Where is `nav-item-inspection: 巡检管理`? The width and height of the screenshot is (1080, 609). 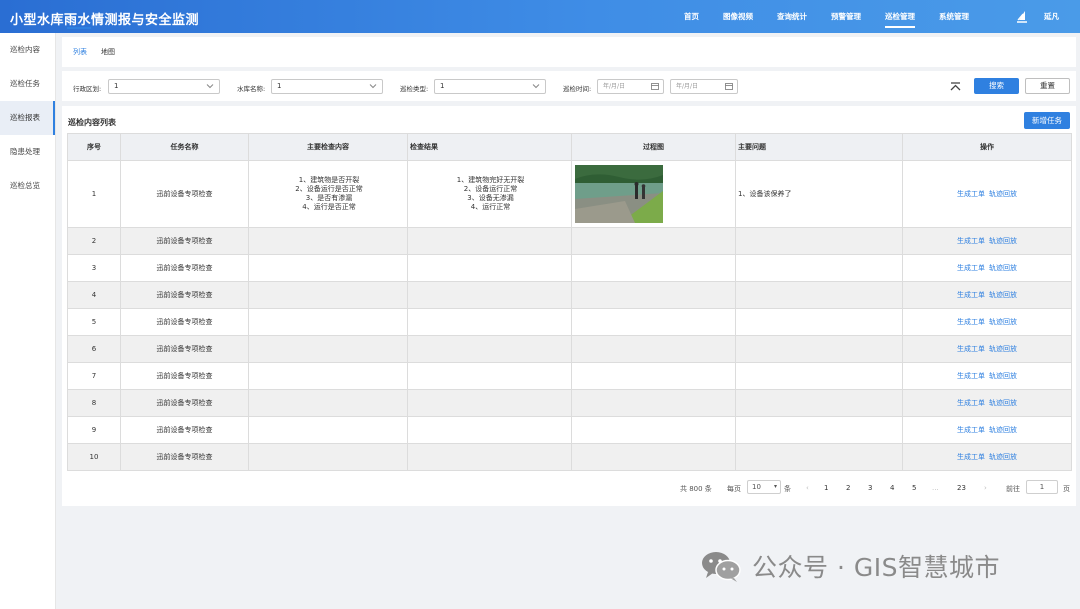 nav-item-inspection: 巡检管理 is located at coordinates (900, 16).